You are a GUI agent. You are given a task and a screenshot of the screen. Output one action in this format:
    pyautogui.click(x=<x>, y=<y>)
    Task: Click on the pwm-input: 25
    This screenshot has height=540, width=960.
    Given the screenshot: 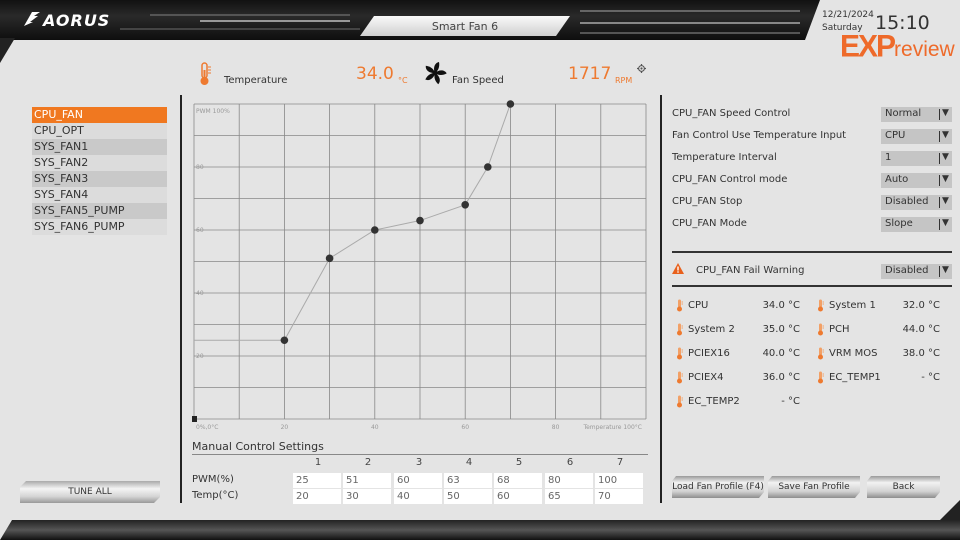 What is the action you would take?
    pyautogui.click(x=317, y=480)
    